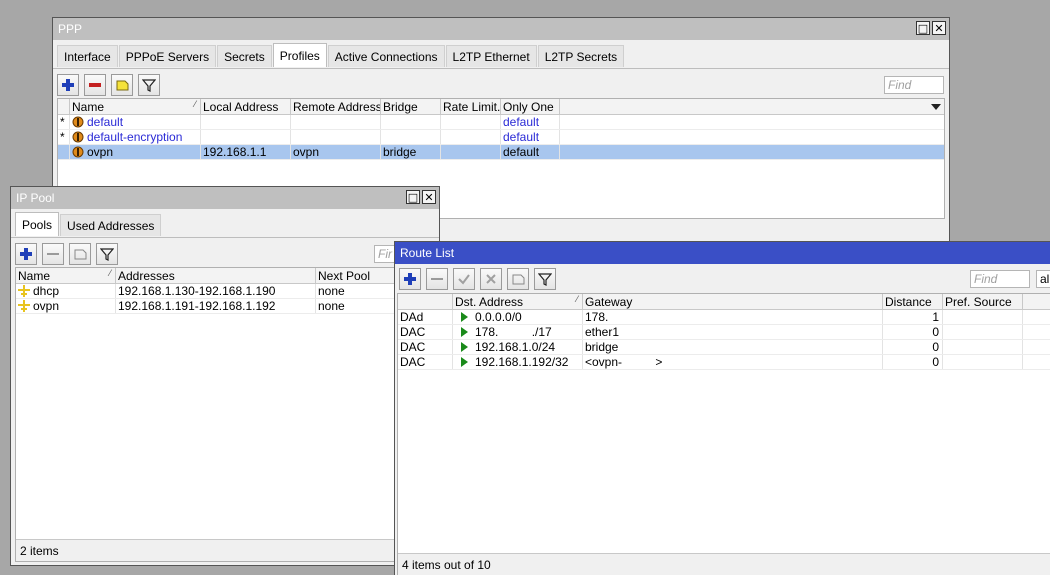 Image resolution: width=1050 pixels, height=575 pixels. I want to click on row-addresses: 192.168.1.130-192.168.1.190, so click(216, 291).